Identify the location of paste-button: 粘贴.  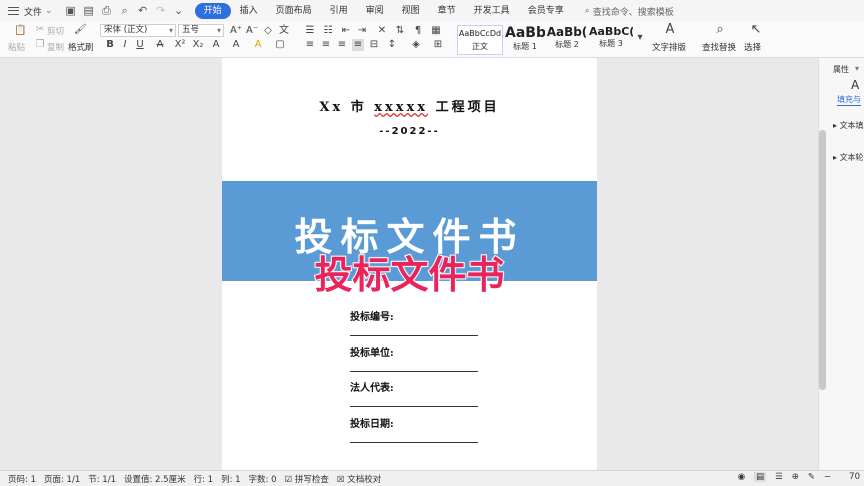
(16, 47).